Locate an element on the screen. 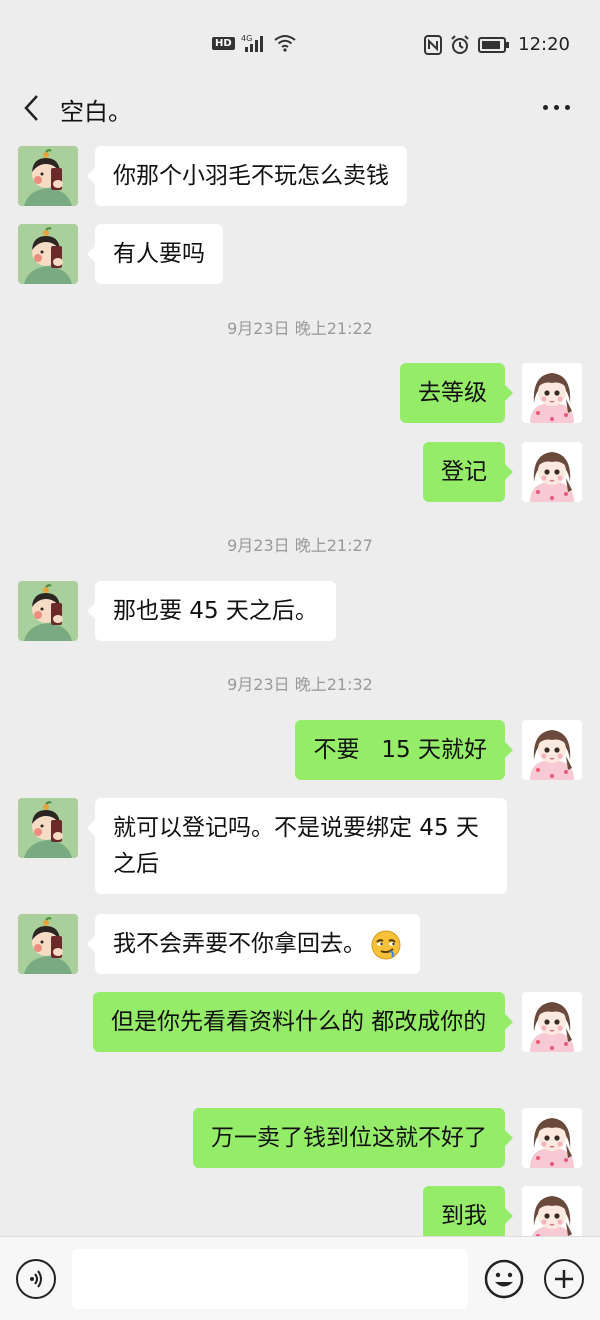 This screenshot has width=600, height=1320. chevron-left-icon is located at coordinates (31, 108).